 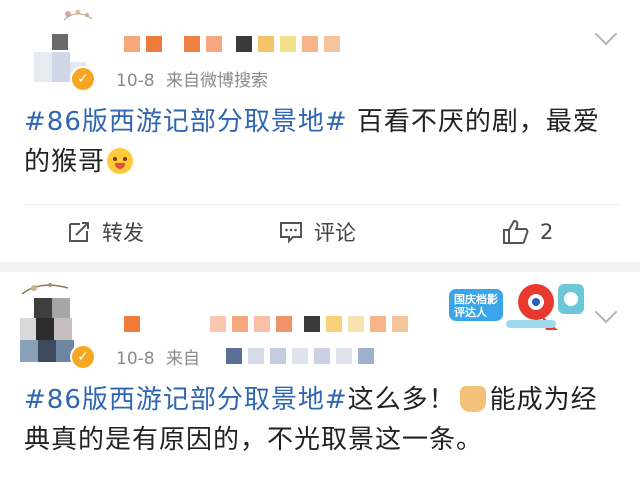 I want to click on award-badge-text: 国庆档影评达人, so click(x=476, y=306).